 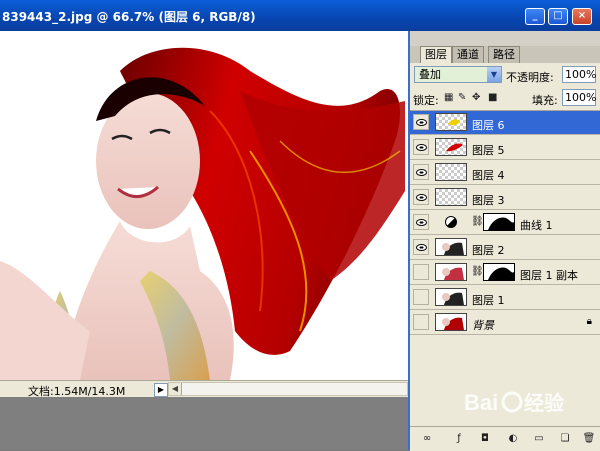 I want to click on watermark: Bai 经验, so click(x=522, y=402).